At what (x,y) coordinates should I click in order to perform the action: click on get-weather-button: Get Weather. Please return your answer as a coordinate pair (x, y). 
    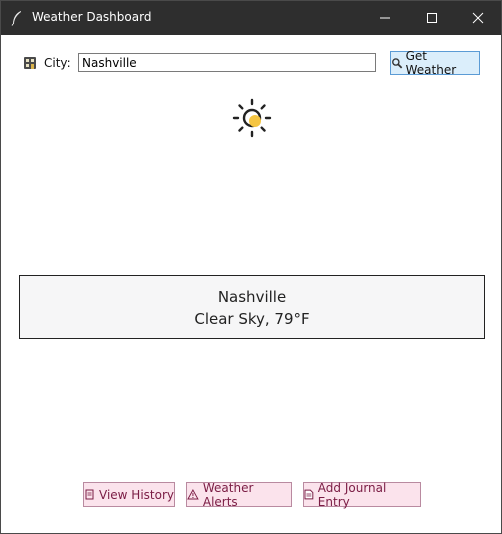
    Looking at the image, I should click on (435, 63).